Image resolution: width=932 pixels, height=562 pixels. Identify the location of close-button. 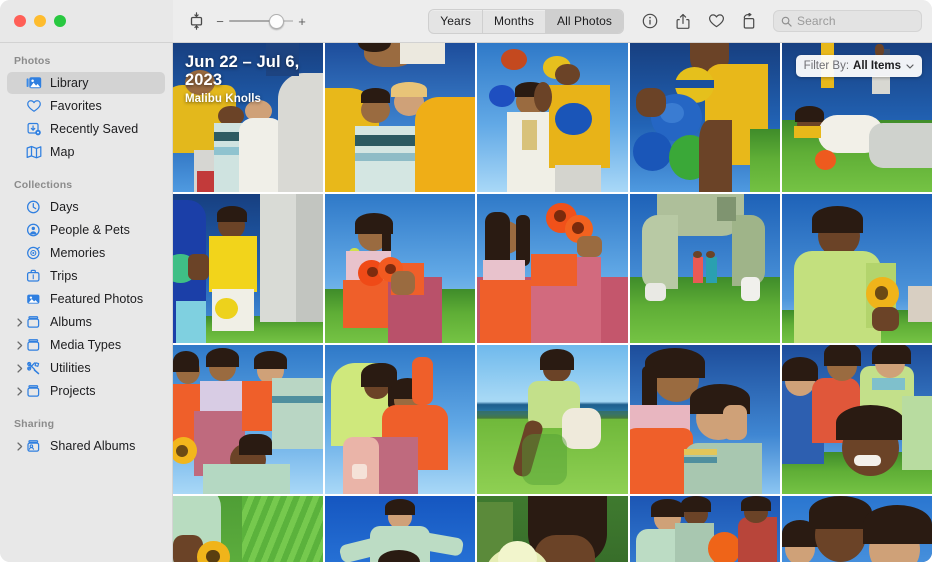
(20, 21).